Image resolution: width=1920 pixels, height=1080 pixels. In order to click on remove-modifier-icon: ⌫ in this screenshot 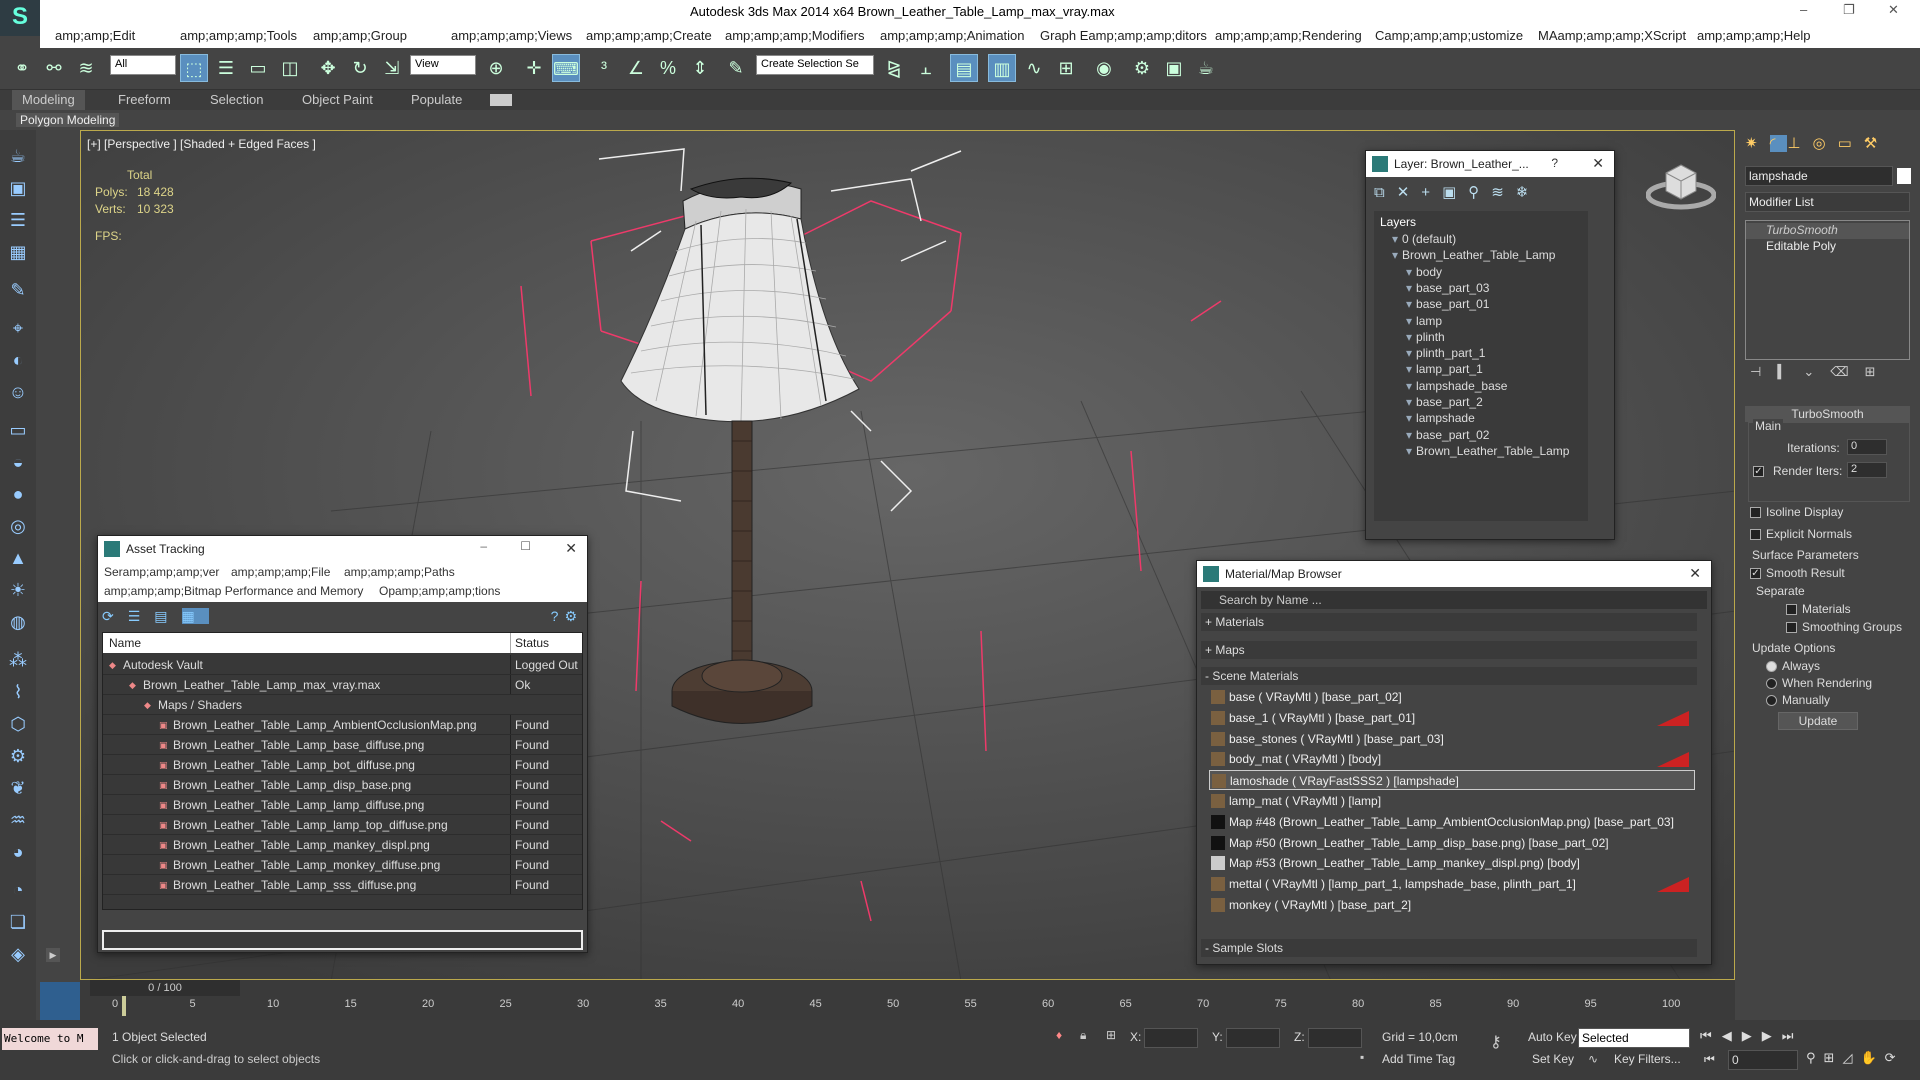, I will do `click(1847, 371)`.